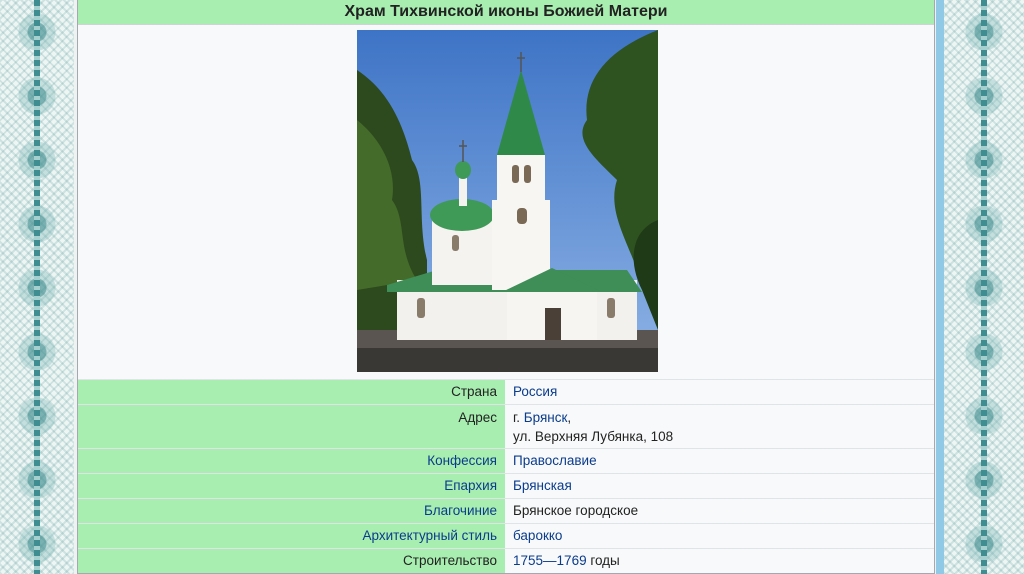  What do you see at coordinates (603, 560) in the screenshot?
I see `years-suffix: годы` at bounding box center [603, 560].